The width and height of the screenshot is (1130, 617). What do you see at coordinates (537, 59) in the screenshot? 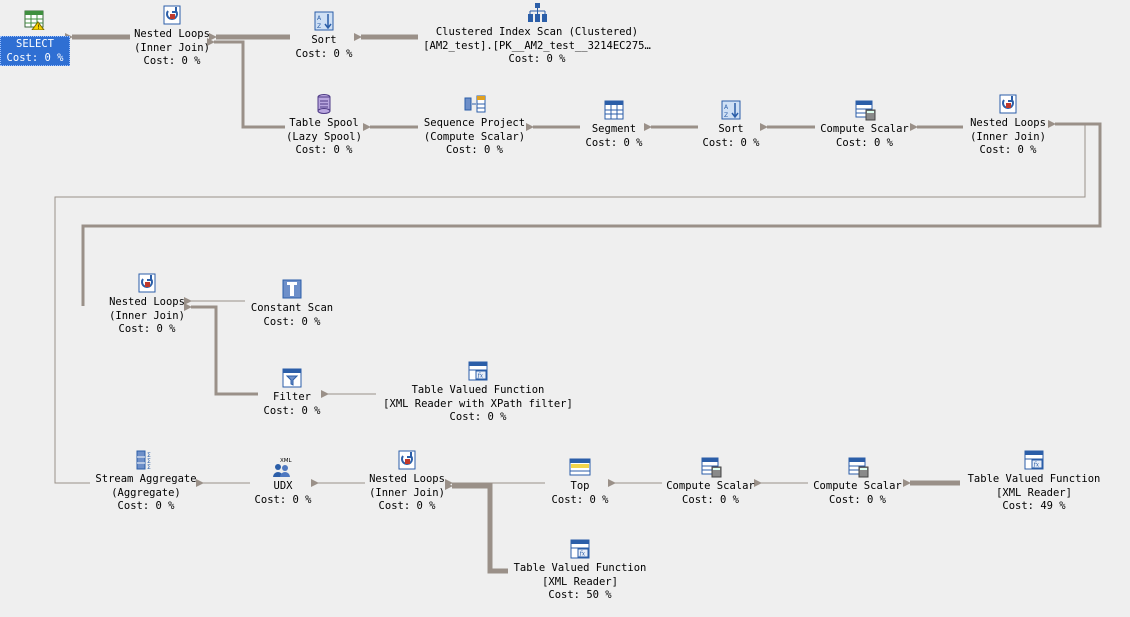
I see `clustered-index-scan-cost: Cost: 0 %` at bounding box center [537, 59].